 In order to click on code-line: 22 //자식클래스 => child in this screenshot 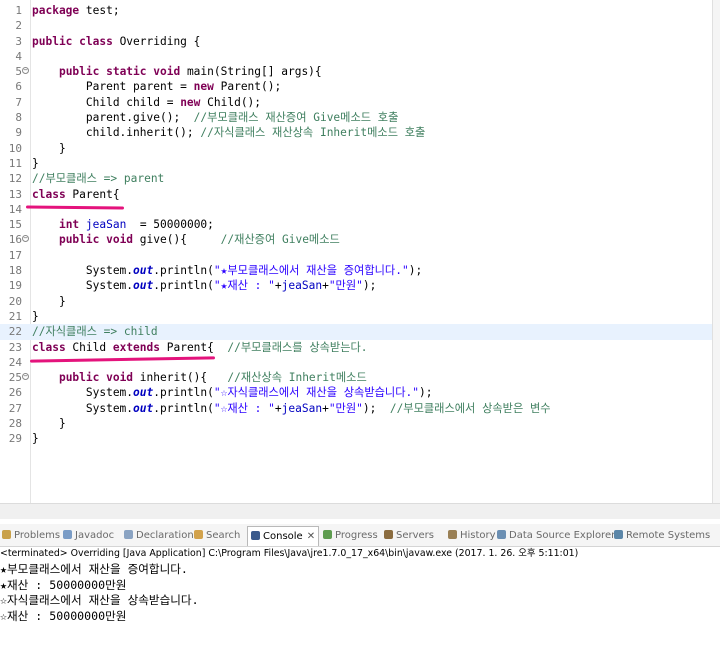, I will do `click(356, 332)`.